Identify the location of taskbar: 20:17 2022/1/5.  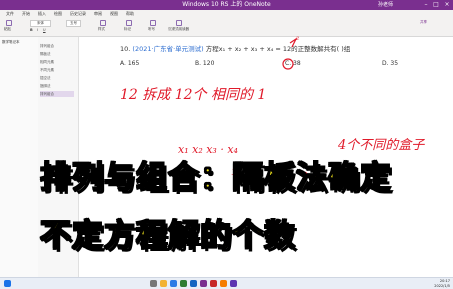
(226, 283).